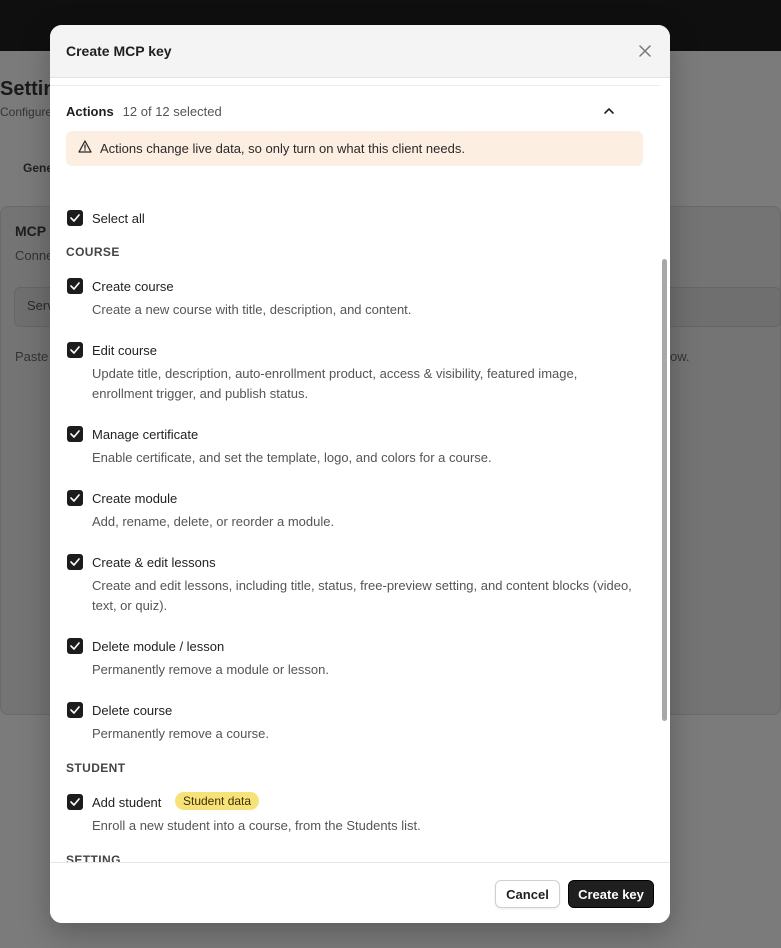 The width and height of the screenshot is (781, 948). Describe the element at coordinates (75, 802) in the screenshot. I see `add-student-checkbox` at that location.